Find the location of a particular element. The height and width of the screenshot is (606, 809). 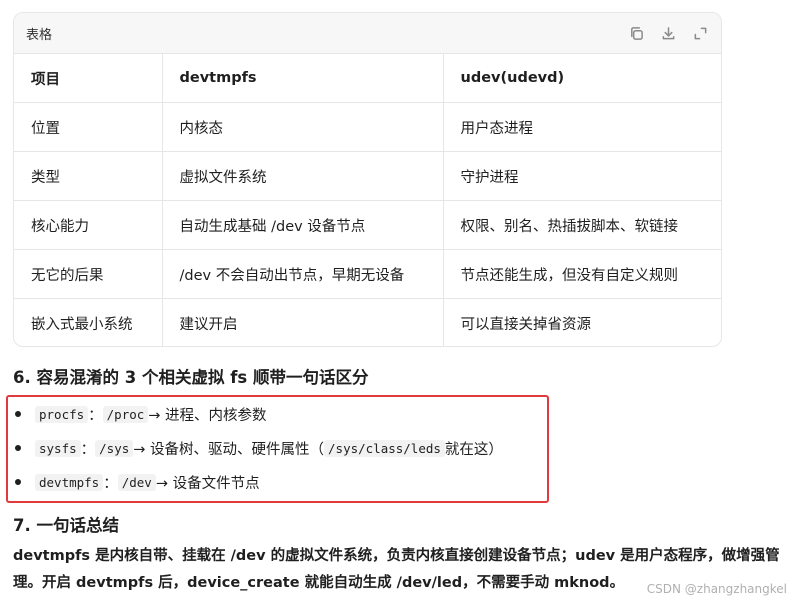

list-item: devtmpfs ： /dev → 设备文件节点 is located at coordinates (258, 482).